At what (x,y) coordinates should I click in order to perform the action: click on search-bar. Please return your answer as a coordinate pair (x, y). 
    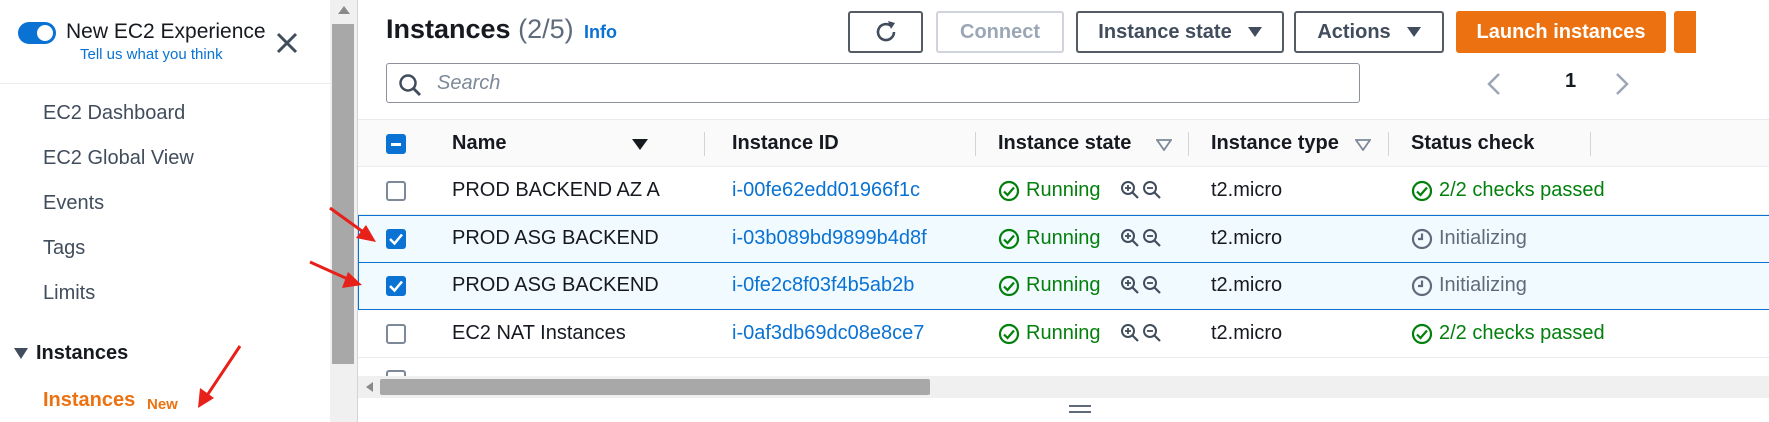
    Looking at the image, I should click on (873, 83).